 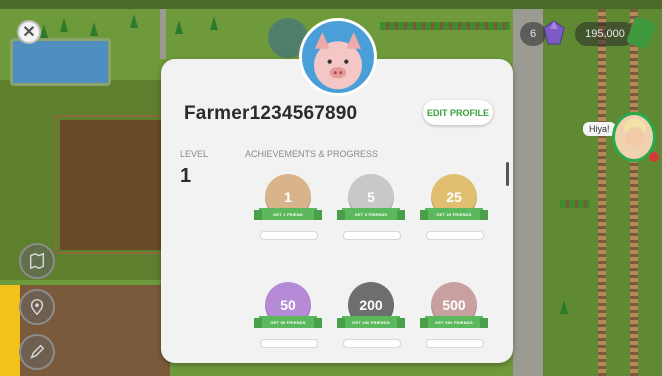 I want to click on edit-tool-button, so click(x=37, y=352).